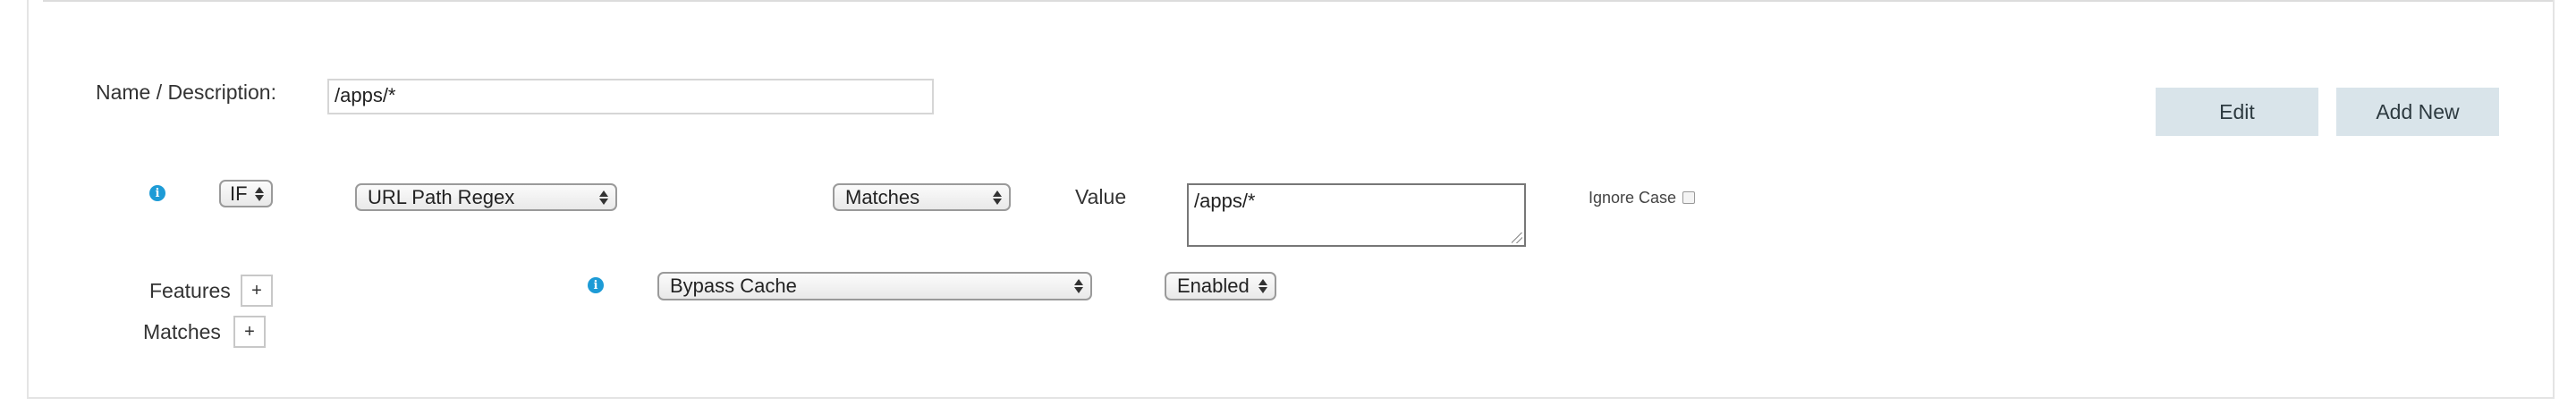  What do you see at coordinates (1633, 198) in the screenshot?
I see `ignore-case-label: Ignore Case` at bounding box center [1633, 198].